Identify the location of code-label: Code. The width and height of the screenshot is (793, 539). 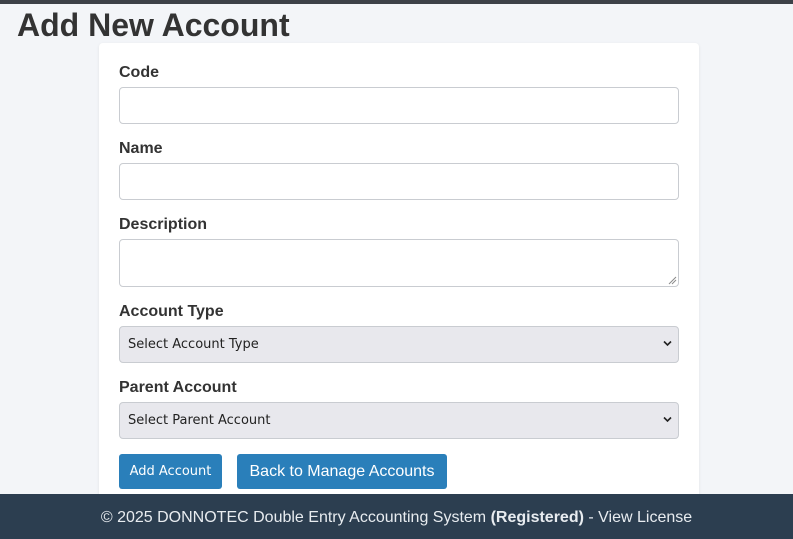
(139, 72).